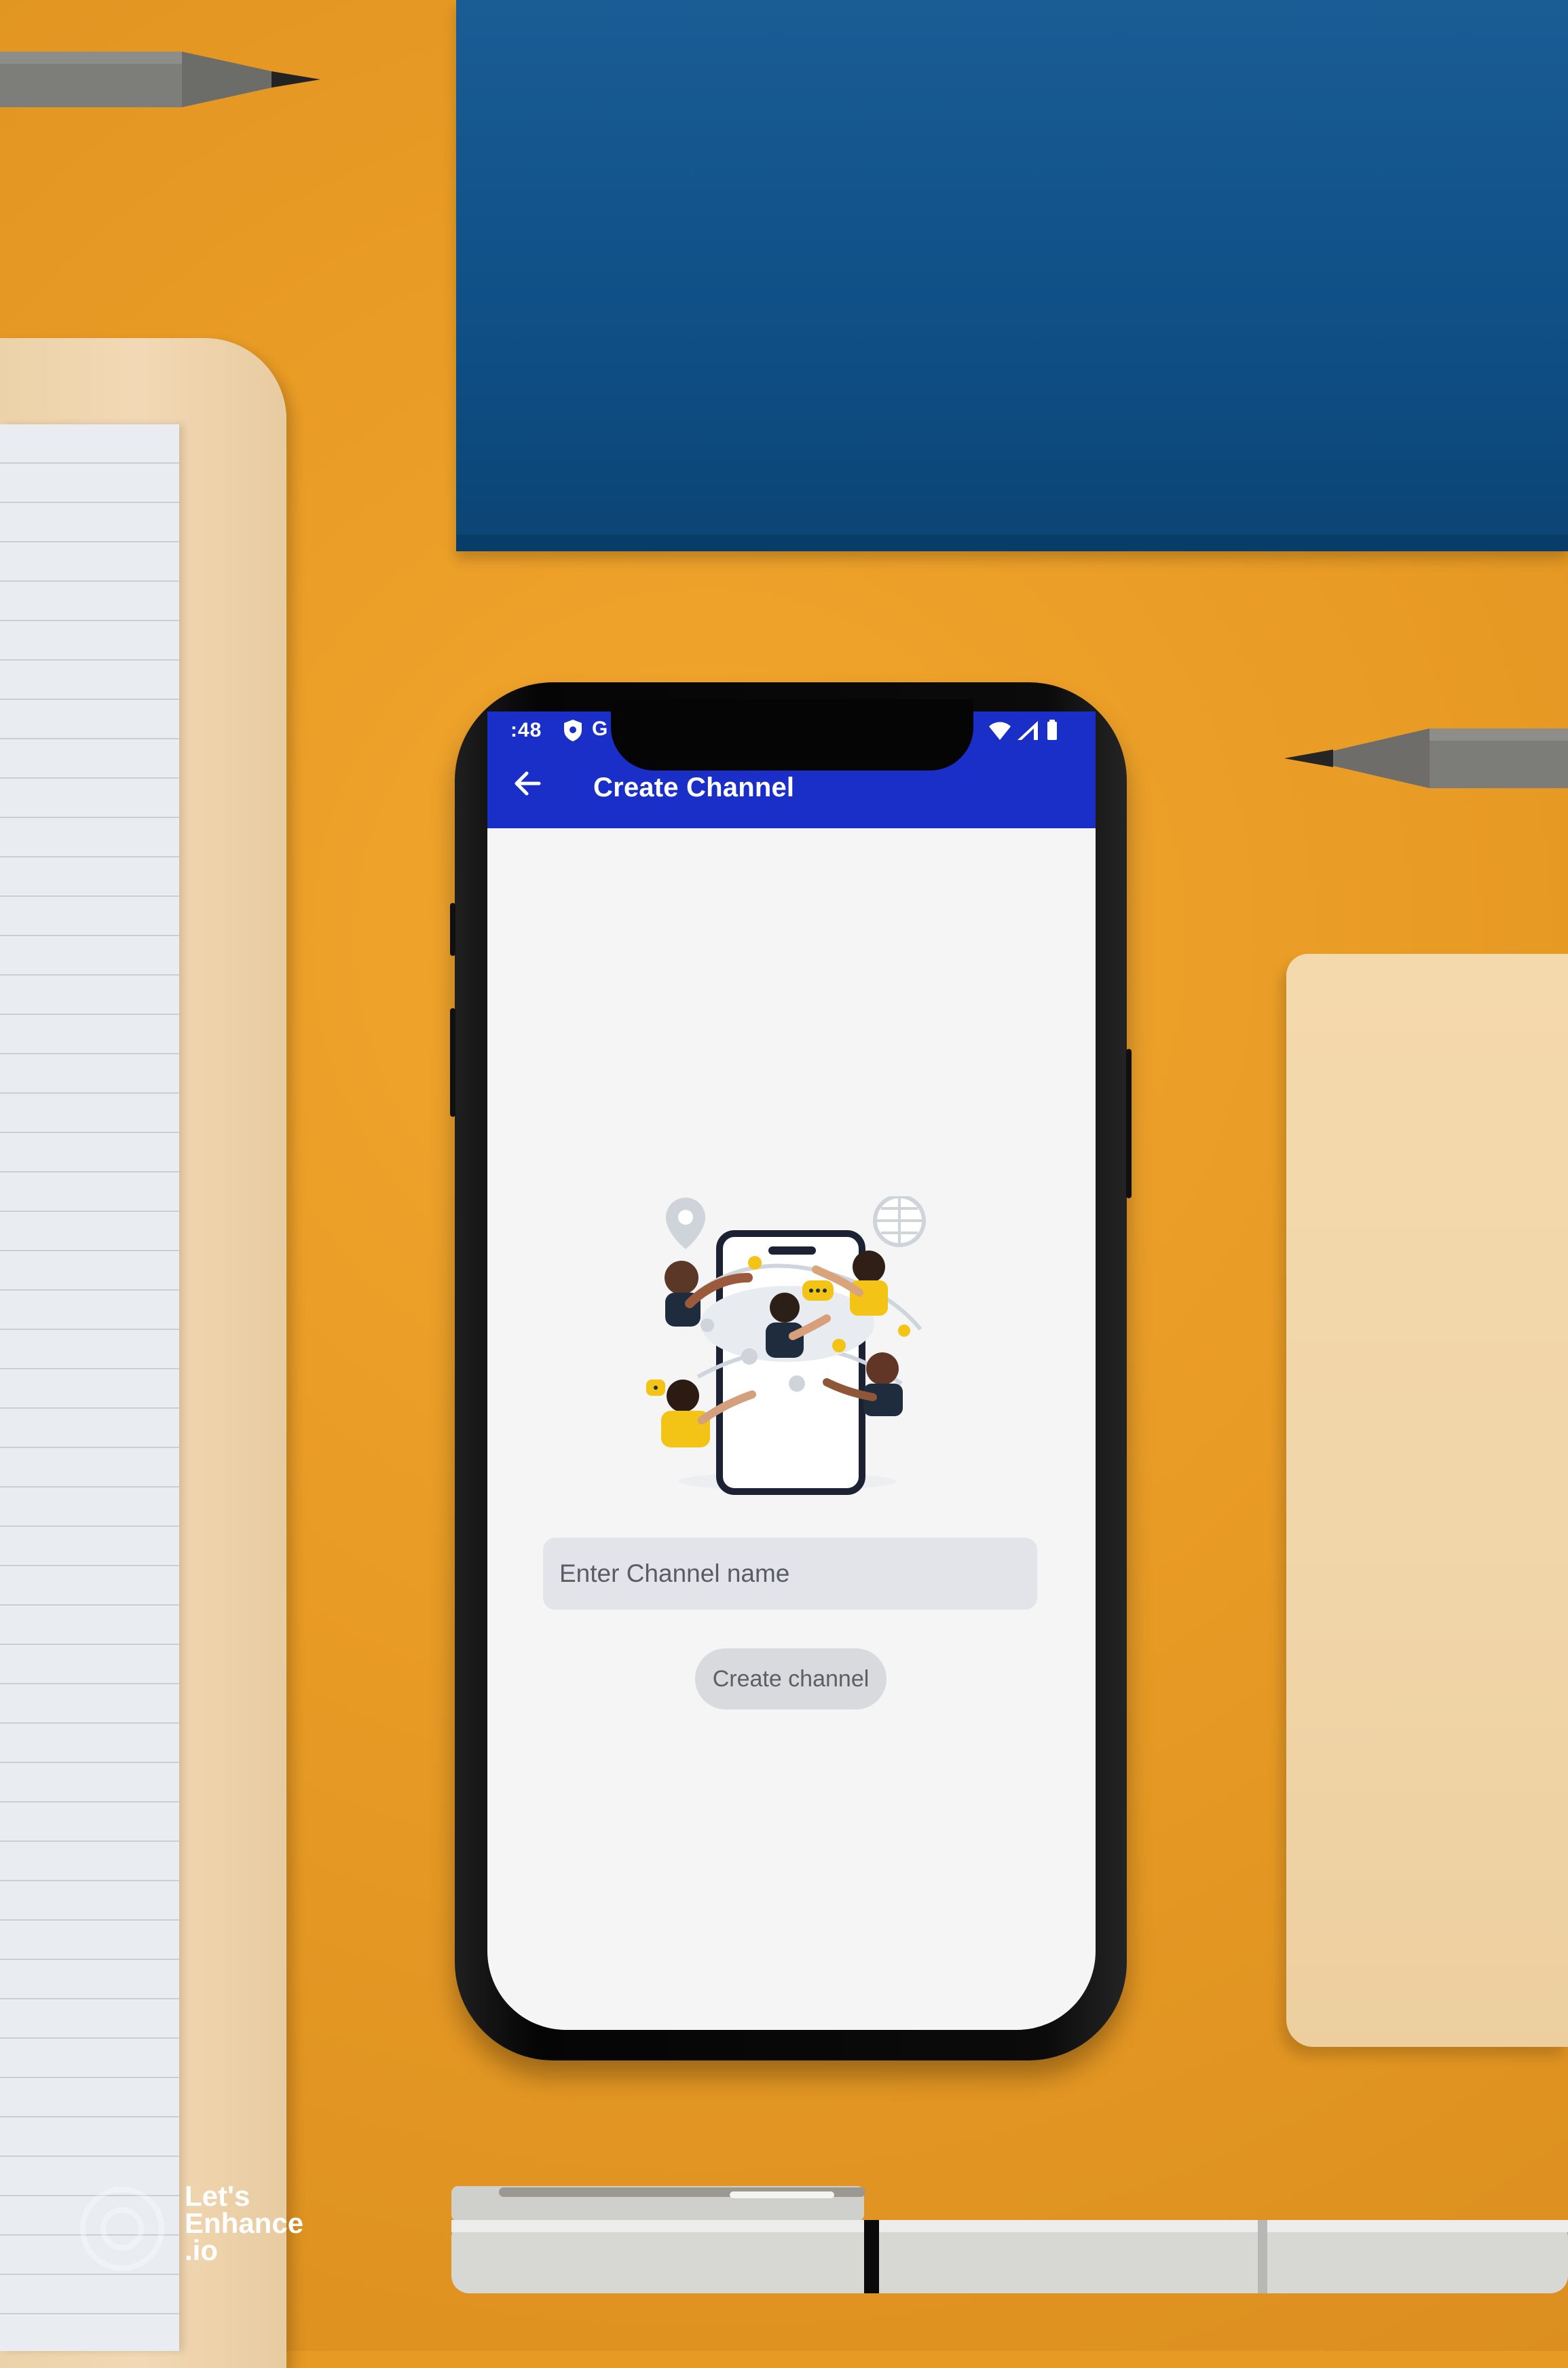  What do you see at coordinates (1010, 2239) in the screenshot?
I see `pen` at bounding box center [1010, 2239].